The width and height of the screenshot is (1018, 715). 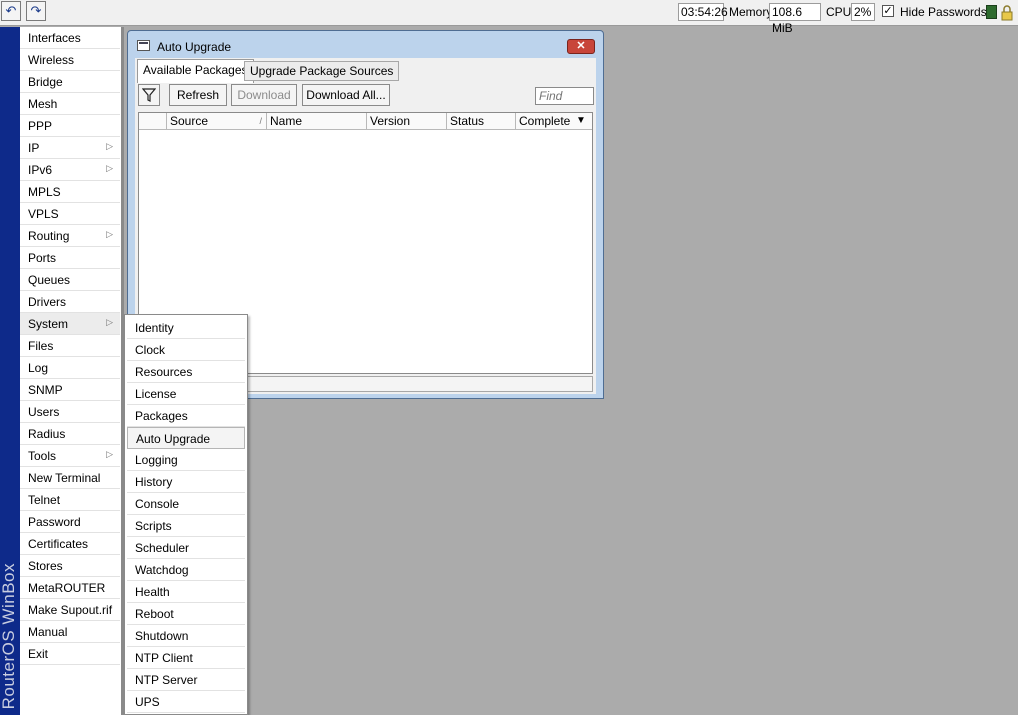 I want to click on submenu-item-license: License, so click(x=186, y=394).